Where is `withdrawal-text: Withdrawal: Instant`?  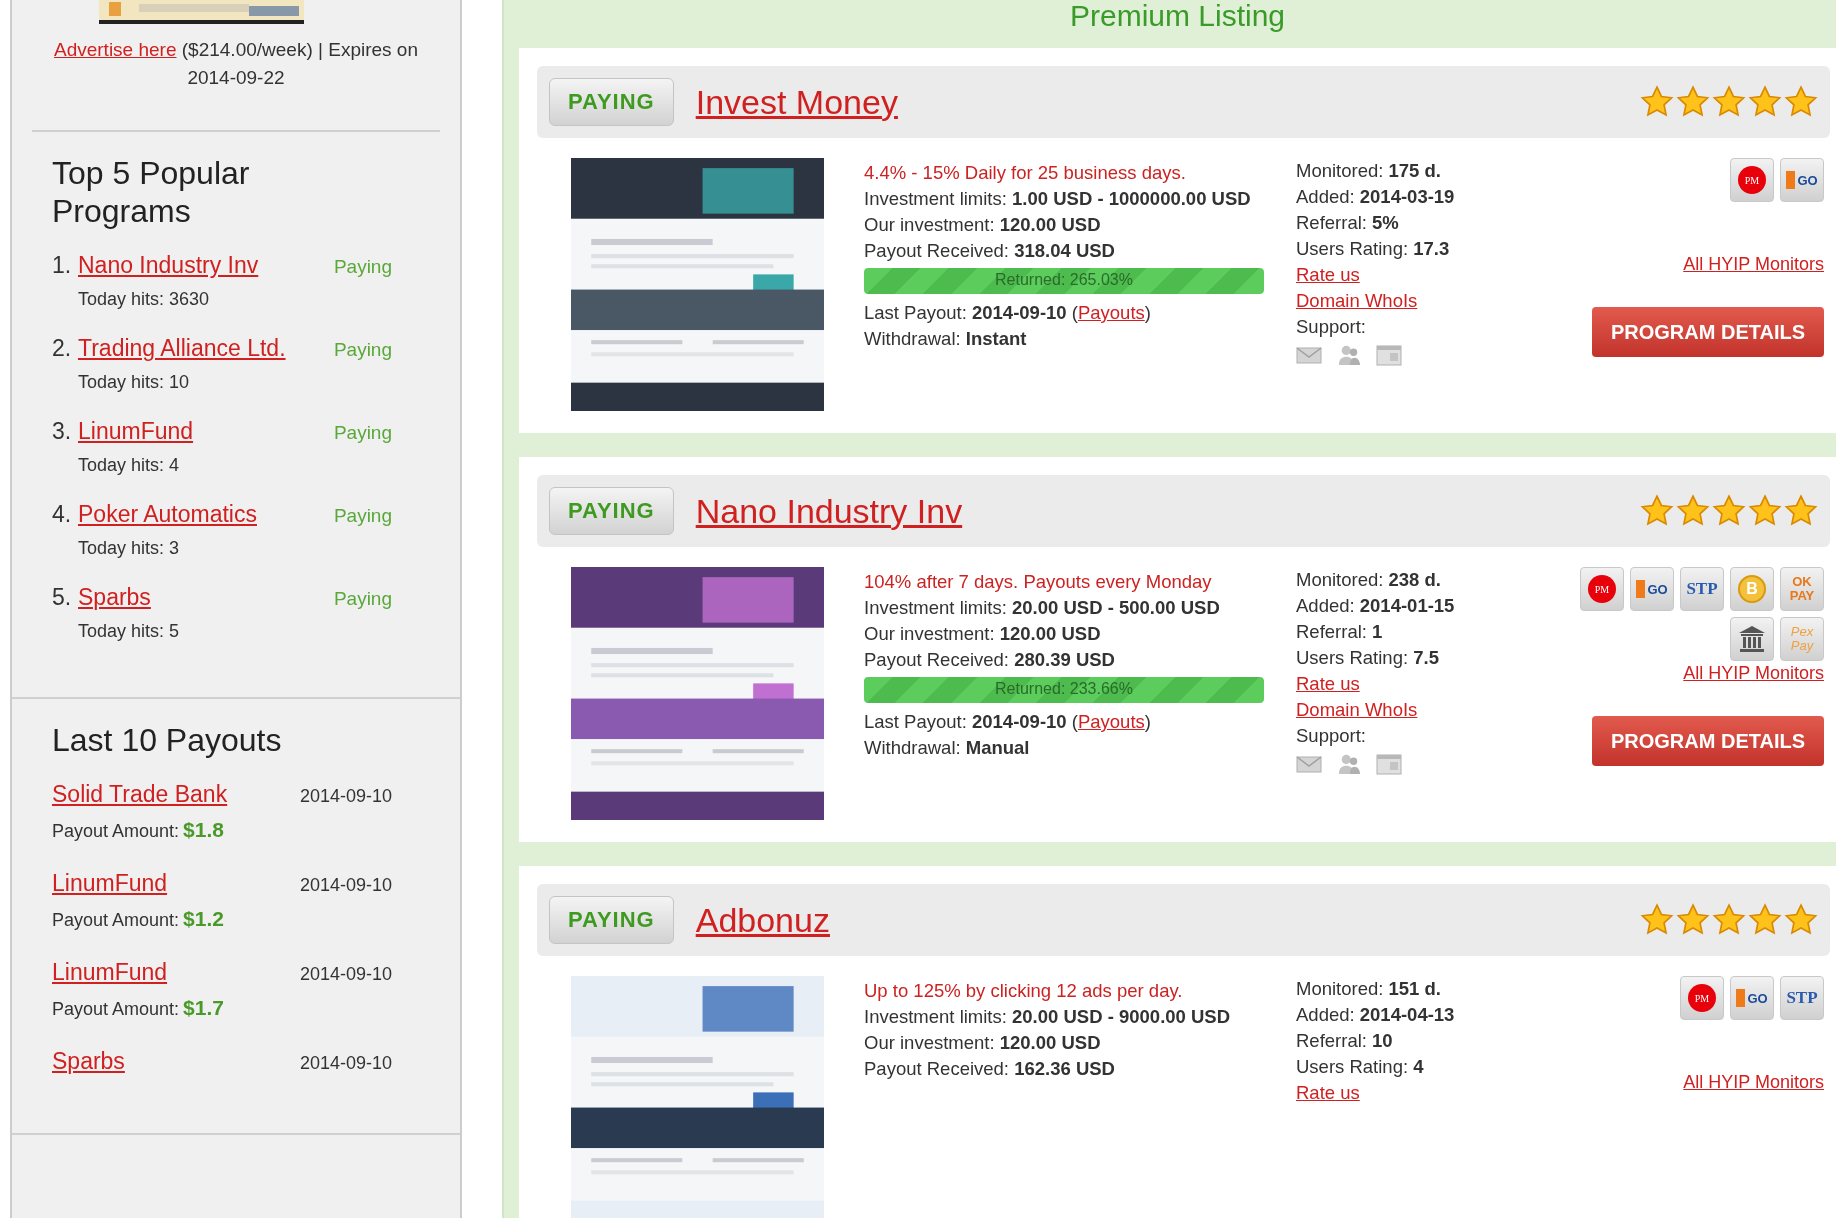 withdrawal-text: Withdrawal: Instant is located at coordinates (946, 339).